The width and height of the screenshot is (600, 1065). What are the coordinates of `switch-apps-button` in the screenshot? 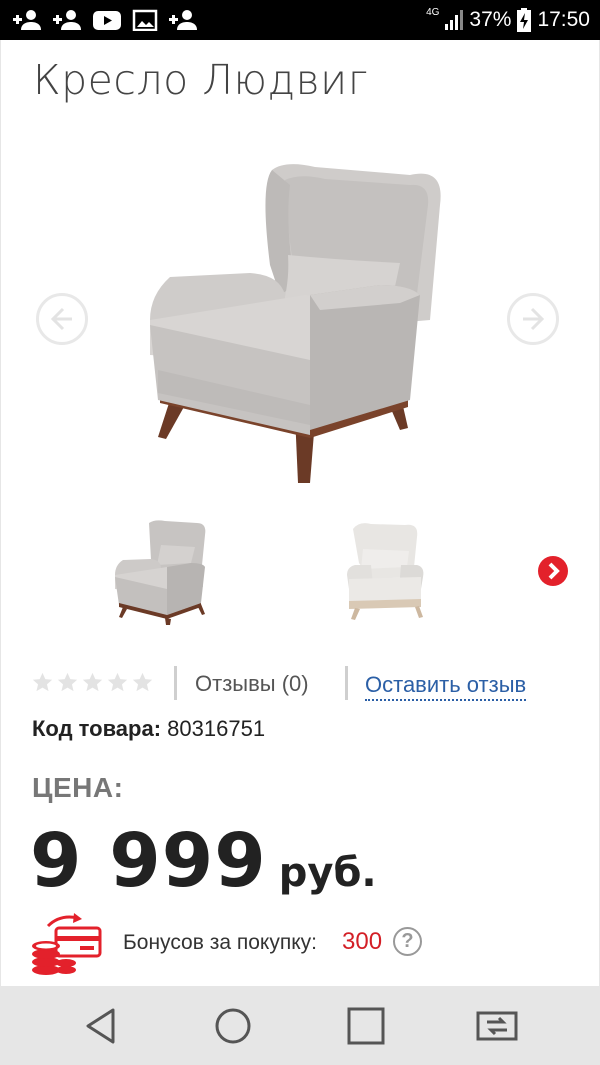 It's located at (497, 1026).